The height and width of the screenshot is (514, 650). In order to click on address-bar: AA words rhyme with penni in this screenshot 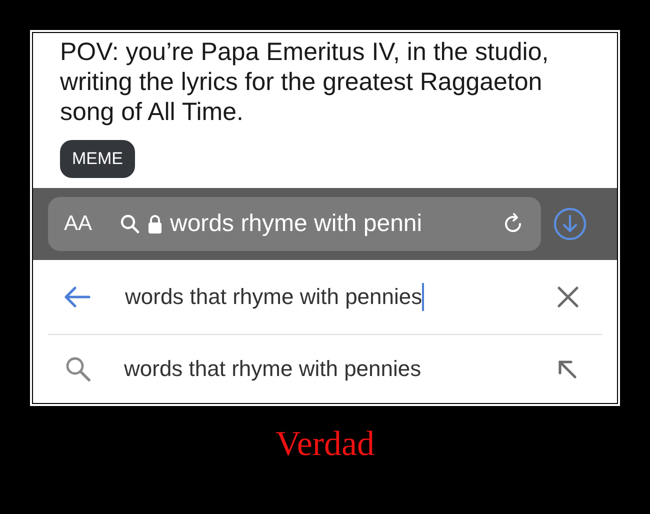, I will do `click(294, 224)`.